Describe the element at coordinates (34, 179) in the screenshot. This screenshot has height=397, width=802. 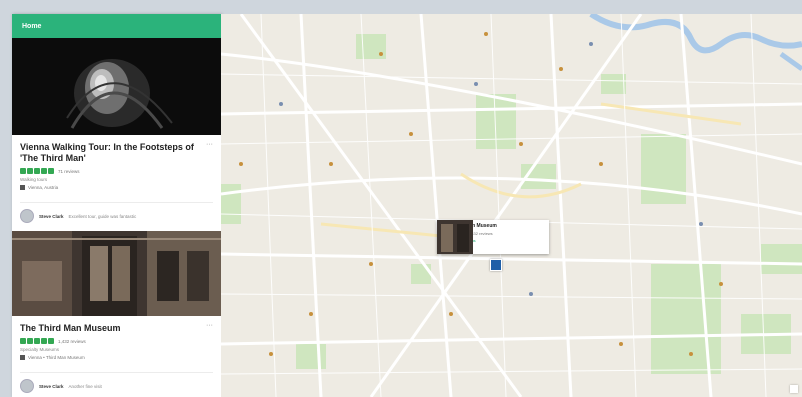
I see `category-label: Walking tours` at that location.